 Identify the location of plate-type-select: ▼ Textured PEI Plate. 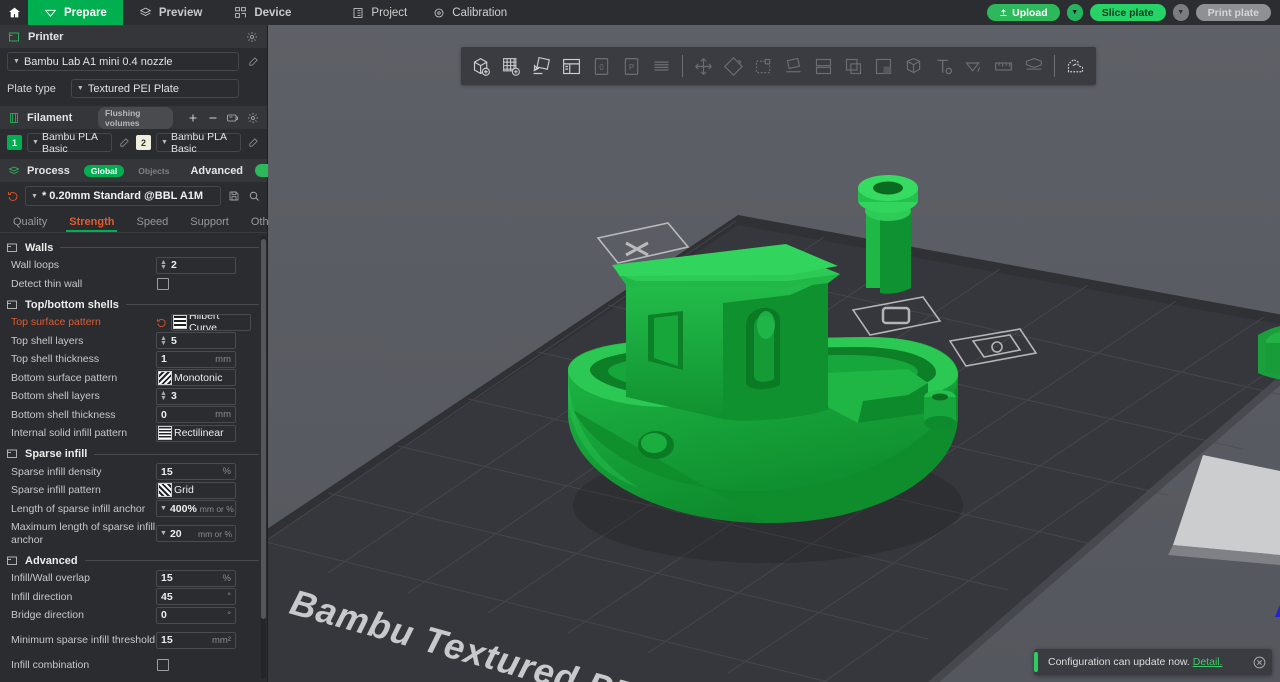
(154, 88).